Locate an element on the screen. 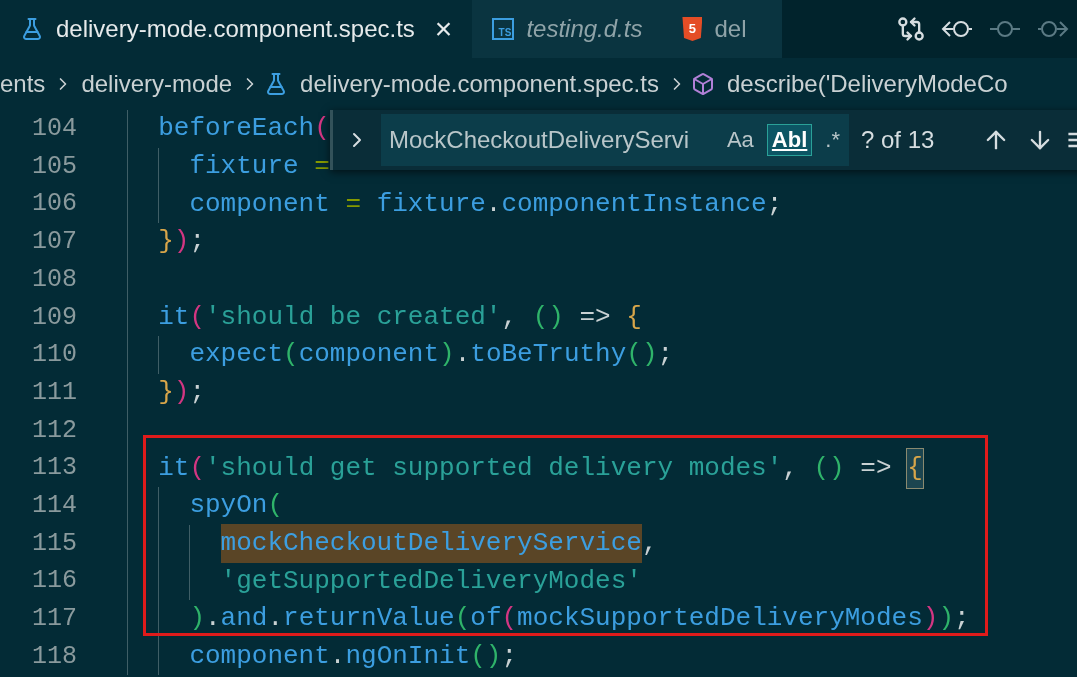 The height and width of the screenshot is (677, 1077). close-button: × is located at coordinates (443, 29).